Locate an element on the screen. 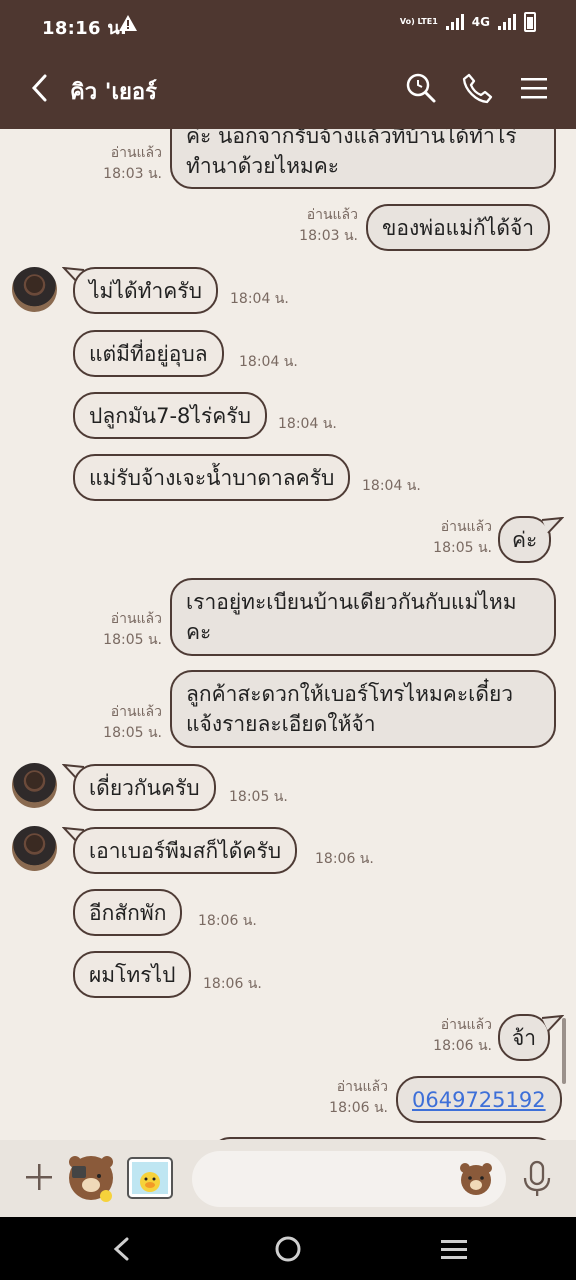 This screenshot has height=1280, width=576. back-arrow-icon is located at coordinates (40, 88).